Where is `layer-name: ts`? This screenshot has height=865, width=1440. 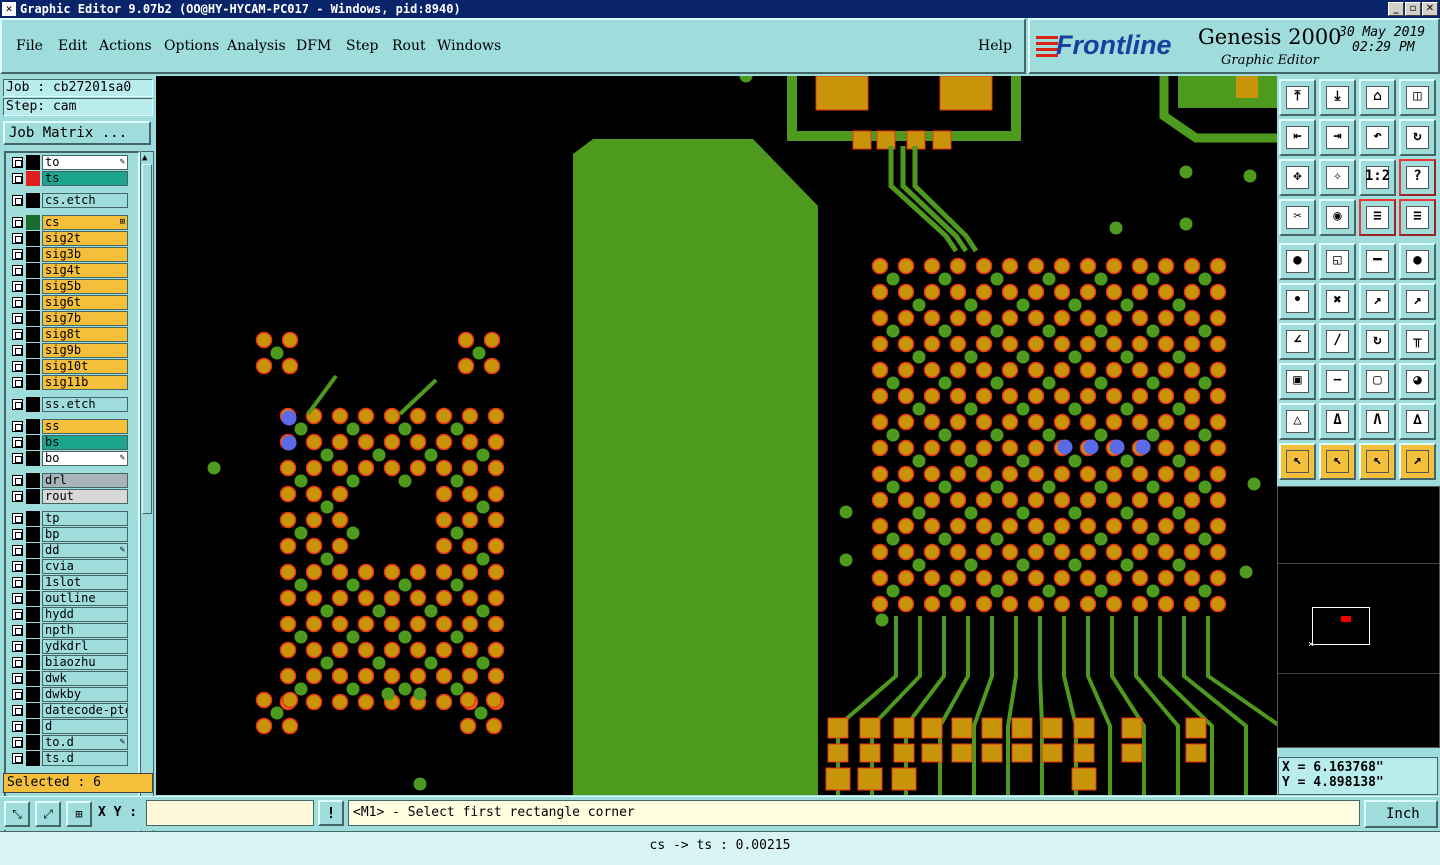 layer-name: ts is located at coordinates (85, 178).